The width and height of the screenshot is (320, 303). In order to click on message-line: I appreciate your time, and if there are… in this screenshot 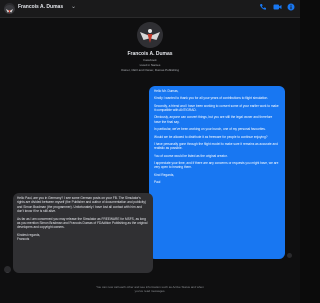, I will do `click(216, 165)`.